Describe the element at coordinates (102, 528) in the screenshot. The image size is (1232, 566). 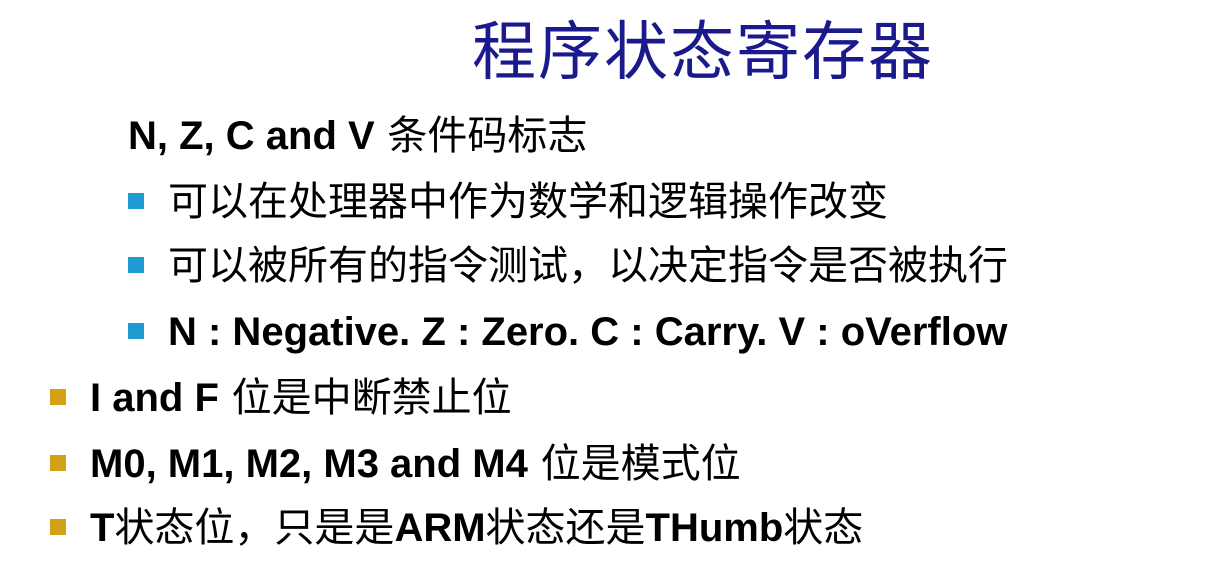
I see `top-bullet-part: T` at that location.